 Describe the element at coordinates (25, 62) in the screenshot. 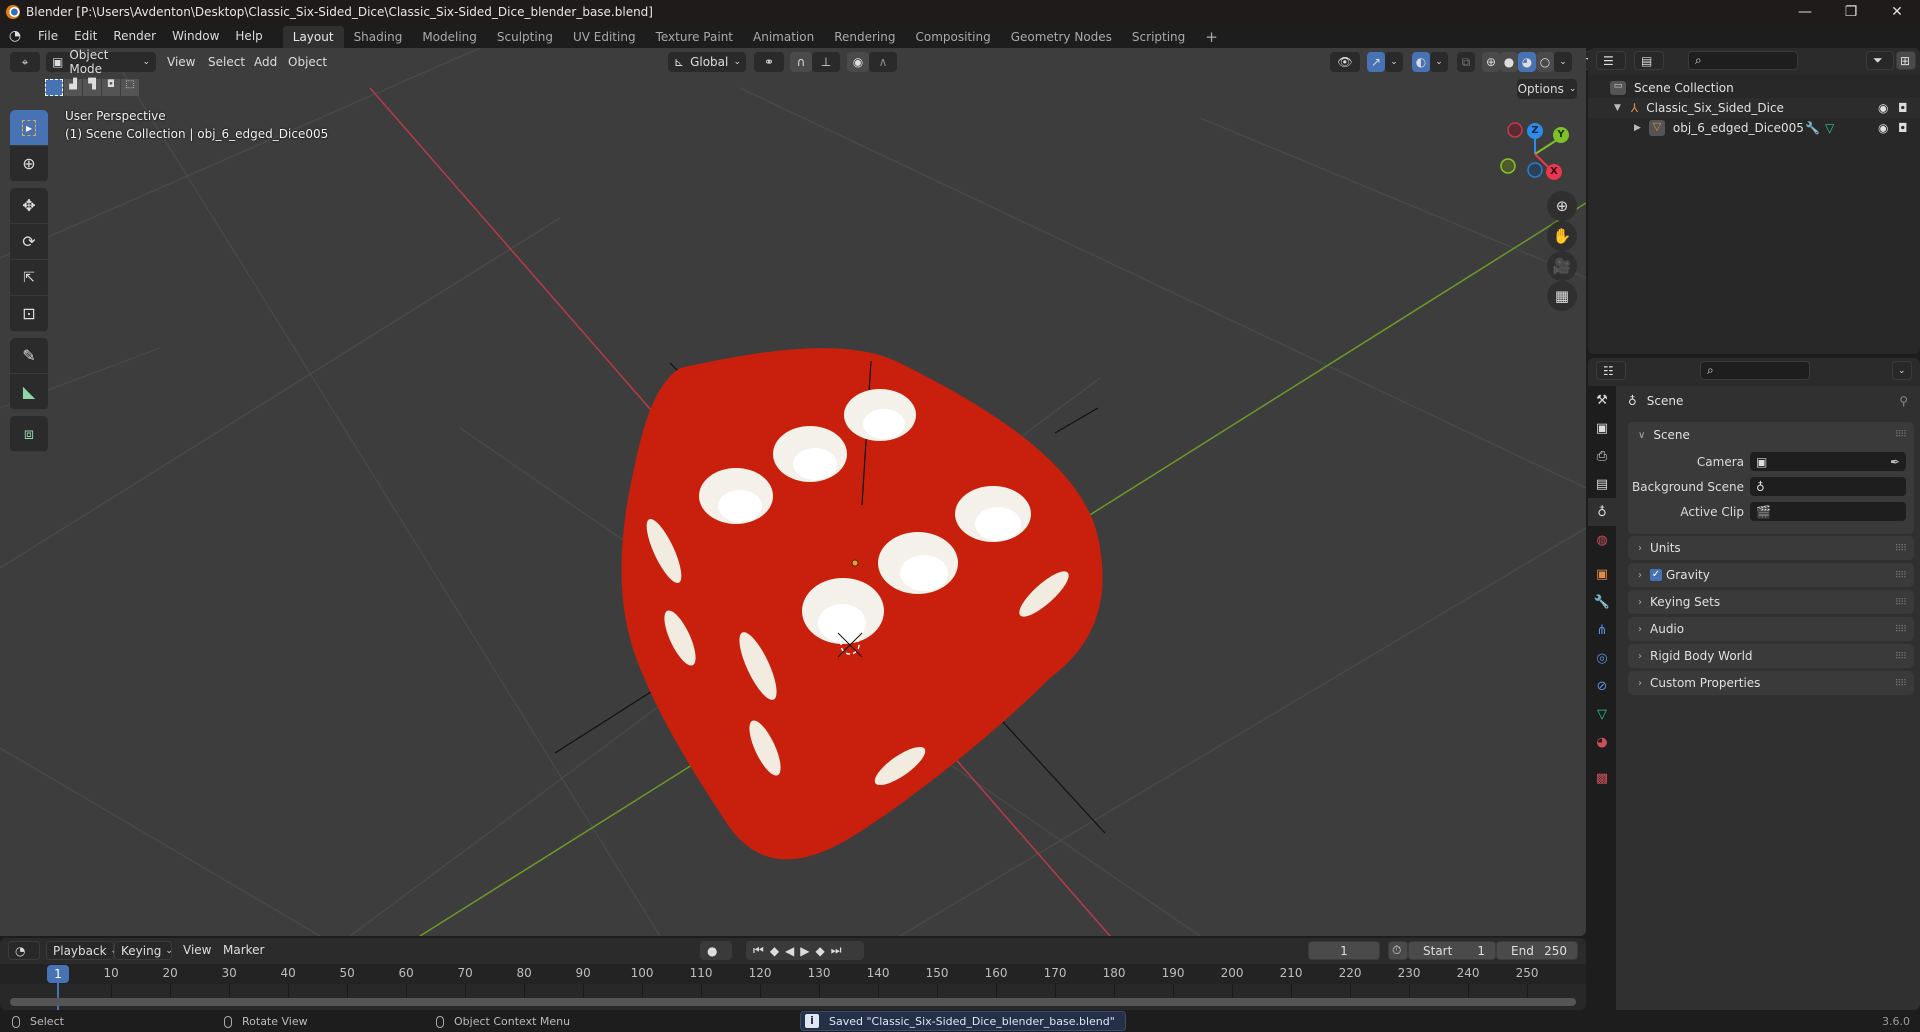

I see `editor-type-button: ⌖` at that location.